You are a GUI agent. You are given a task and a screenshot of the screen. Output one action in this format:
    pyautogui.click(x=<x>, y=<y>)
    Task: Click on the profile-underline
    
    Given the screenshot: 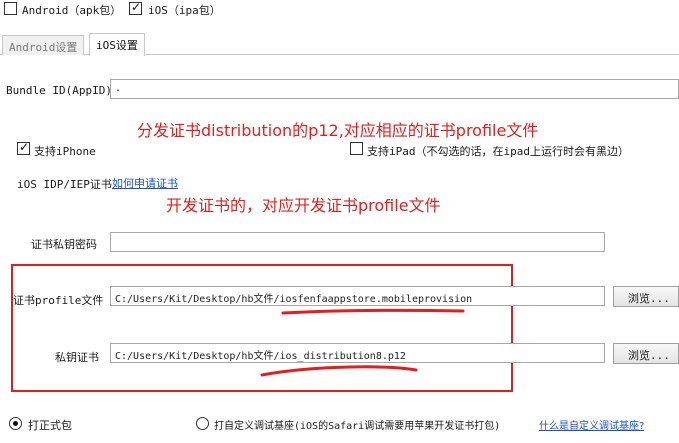 What is the action you would take?
    pyautogui.click(x=373, y=311)
    